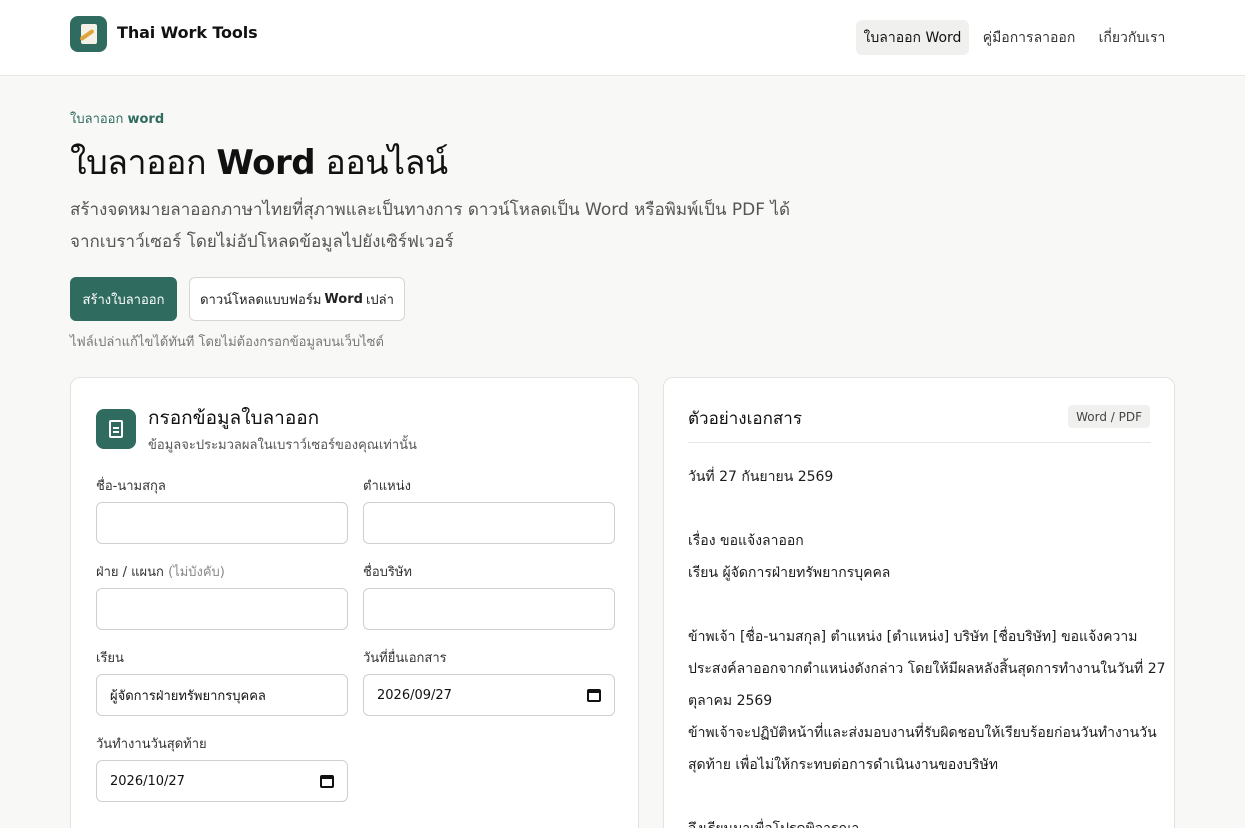  Describe the element at coordinates (234, 418) in the screenshot. I see `form-title: กรอกข้อมูลใบลาออก` at that location.